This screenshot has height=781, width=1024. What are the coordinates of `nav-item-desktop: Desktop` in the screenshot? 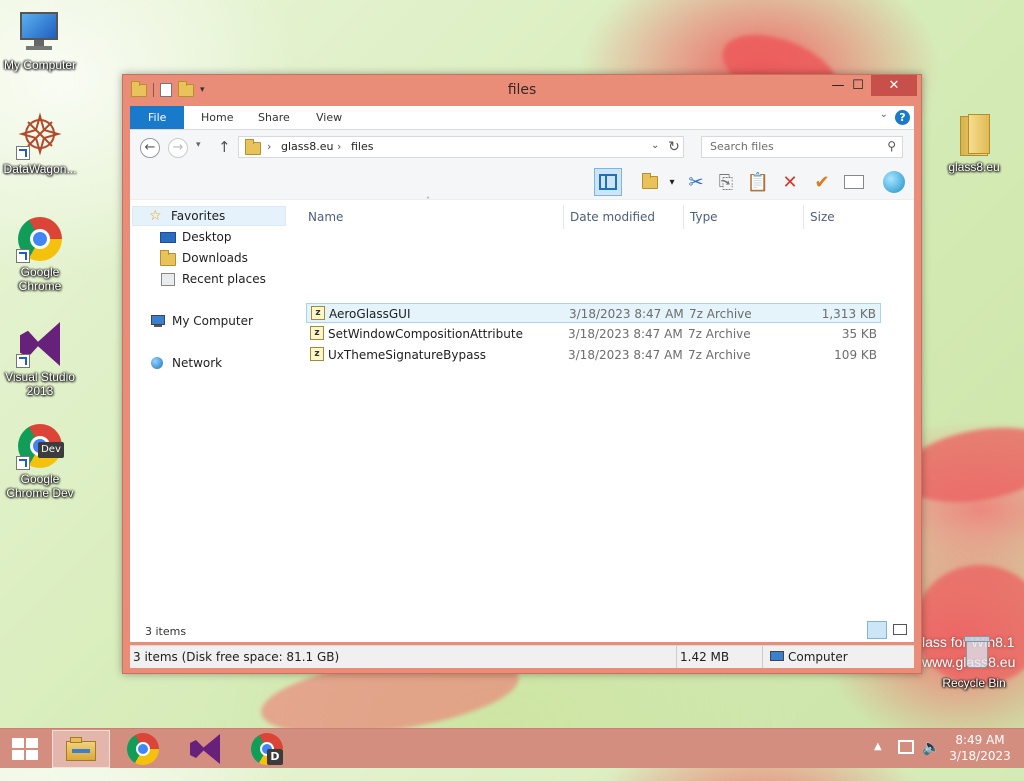 It's located at (196, 237).